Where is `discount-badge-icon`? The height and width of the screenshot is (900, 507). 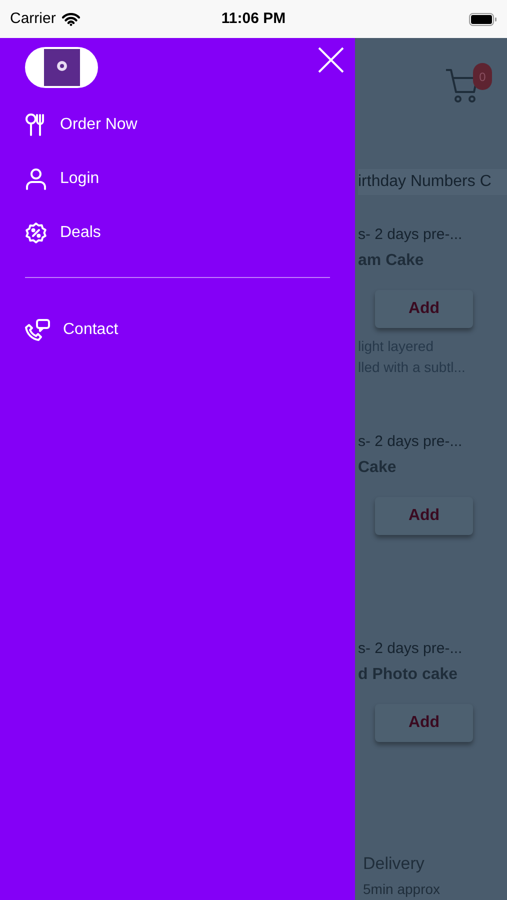
discount-badge-icon is located at coordinates (36, 233).